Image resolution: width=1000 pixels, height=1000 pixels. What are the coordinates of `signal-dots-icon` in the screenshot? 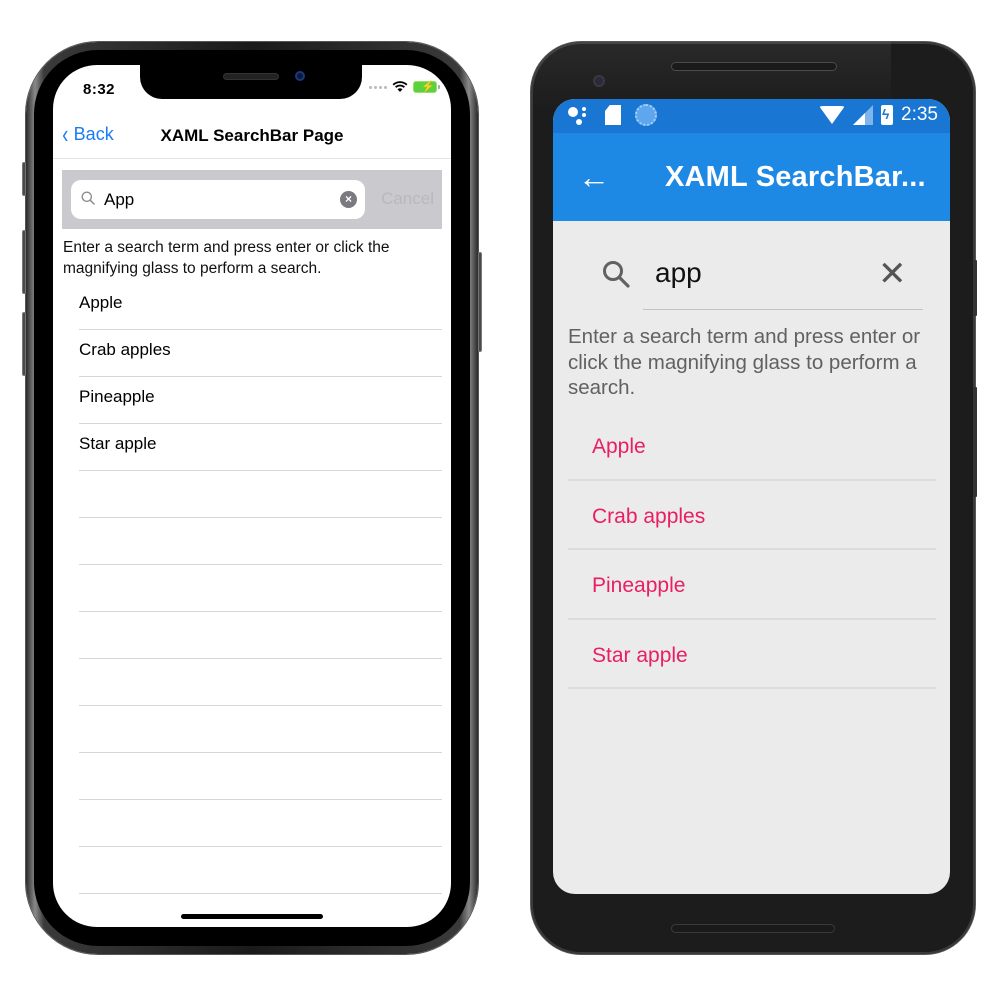 It's located at (378, 87).